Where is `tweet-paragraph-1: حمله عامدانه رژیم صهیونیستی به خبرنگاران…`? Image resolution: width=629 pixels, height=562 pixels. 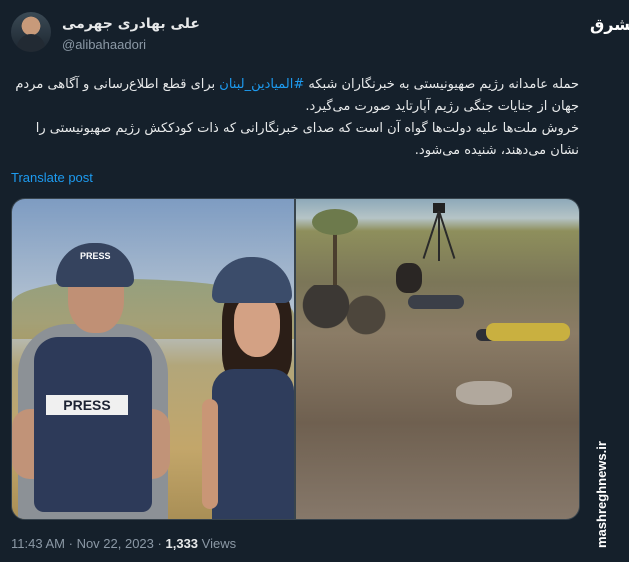 tweet-paragraph-1: حمله عامدانه رژیم صهیونیستی به خبرنگاران… is located at coordinates (295, 96).